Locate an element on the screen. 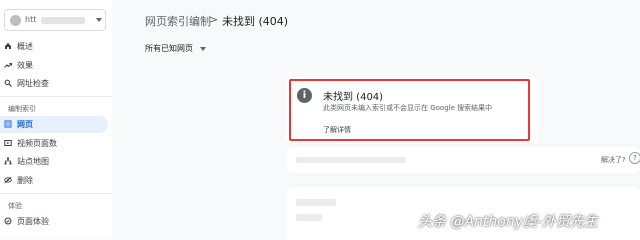 This screenshot has height=240, width=640. learn-more-link: 了解详情 is located at coordinates (337, 130).